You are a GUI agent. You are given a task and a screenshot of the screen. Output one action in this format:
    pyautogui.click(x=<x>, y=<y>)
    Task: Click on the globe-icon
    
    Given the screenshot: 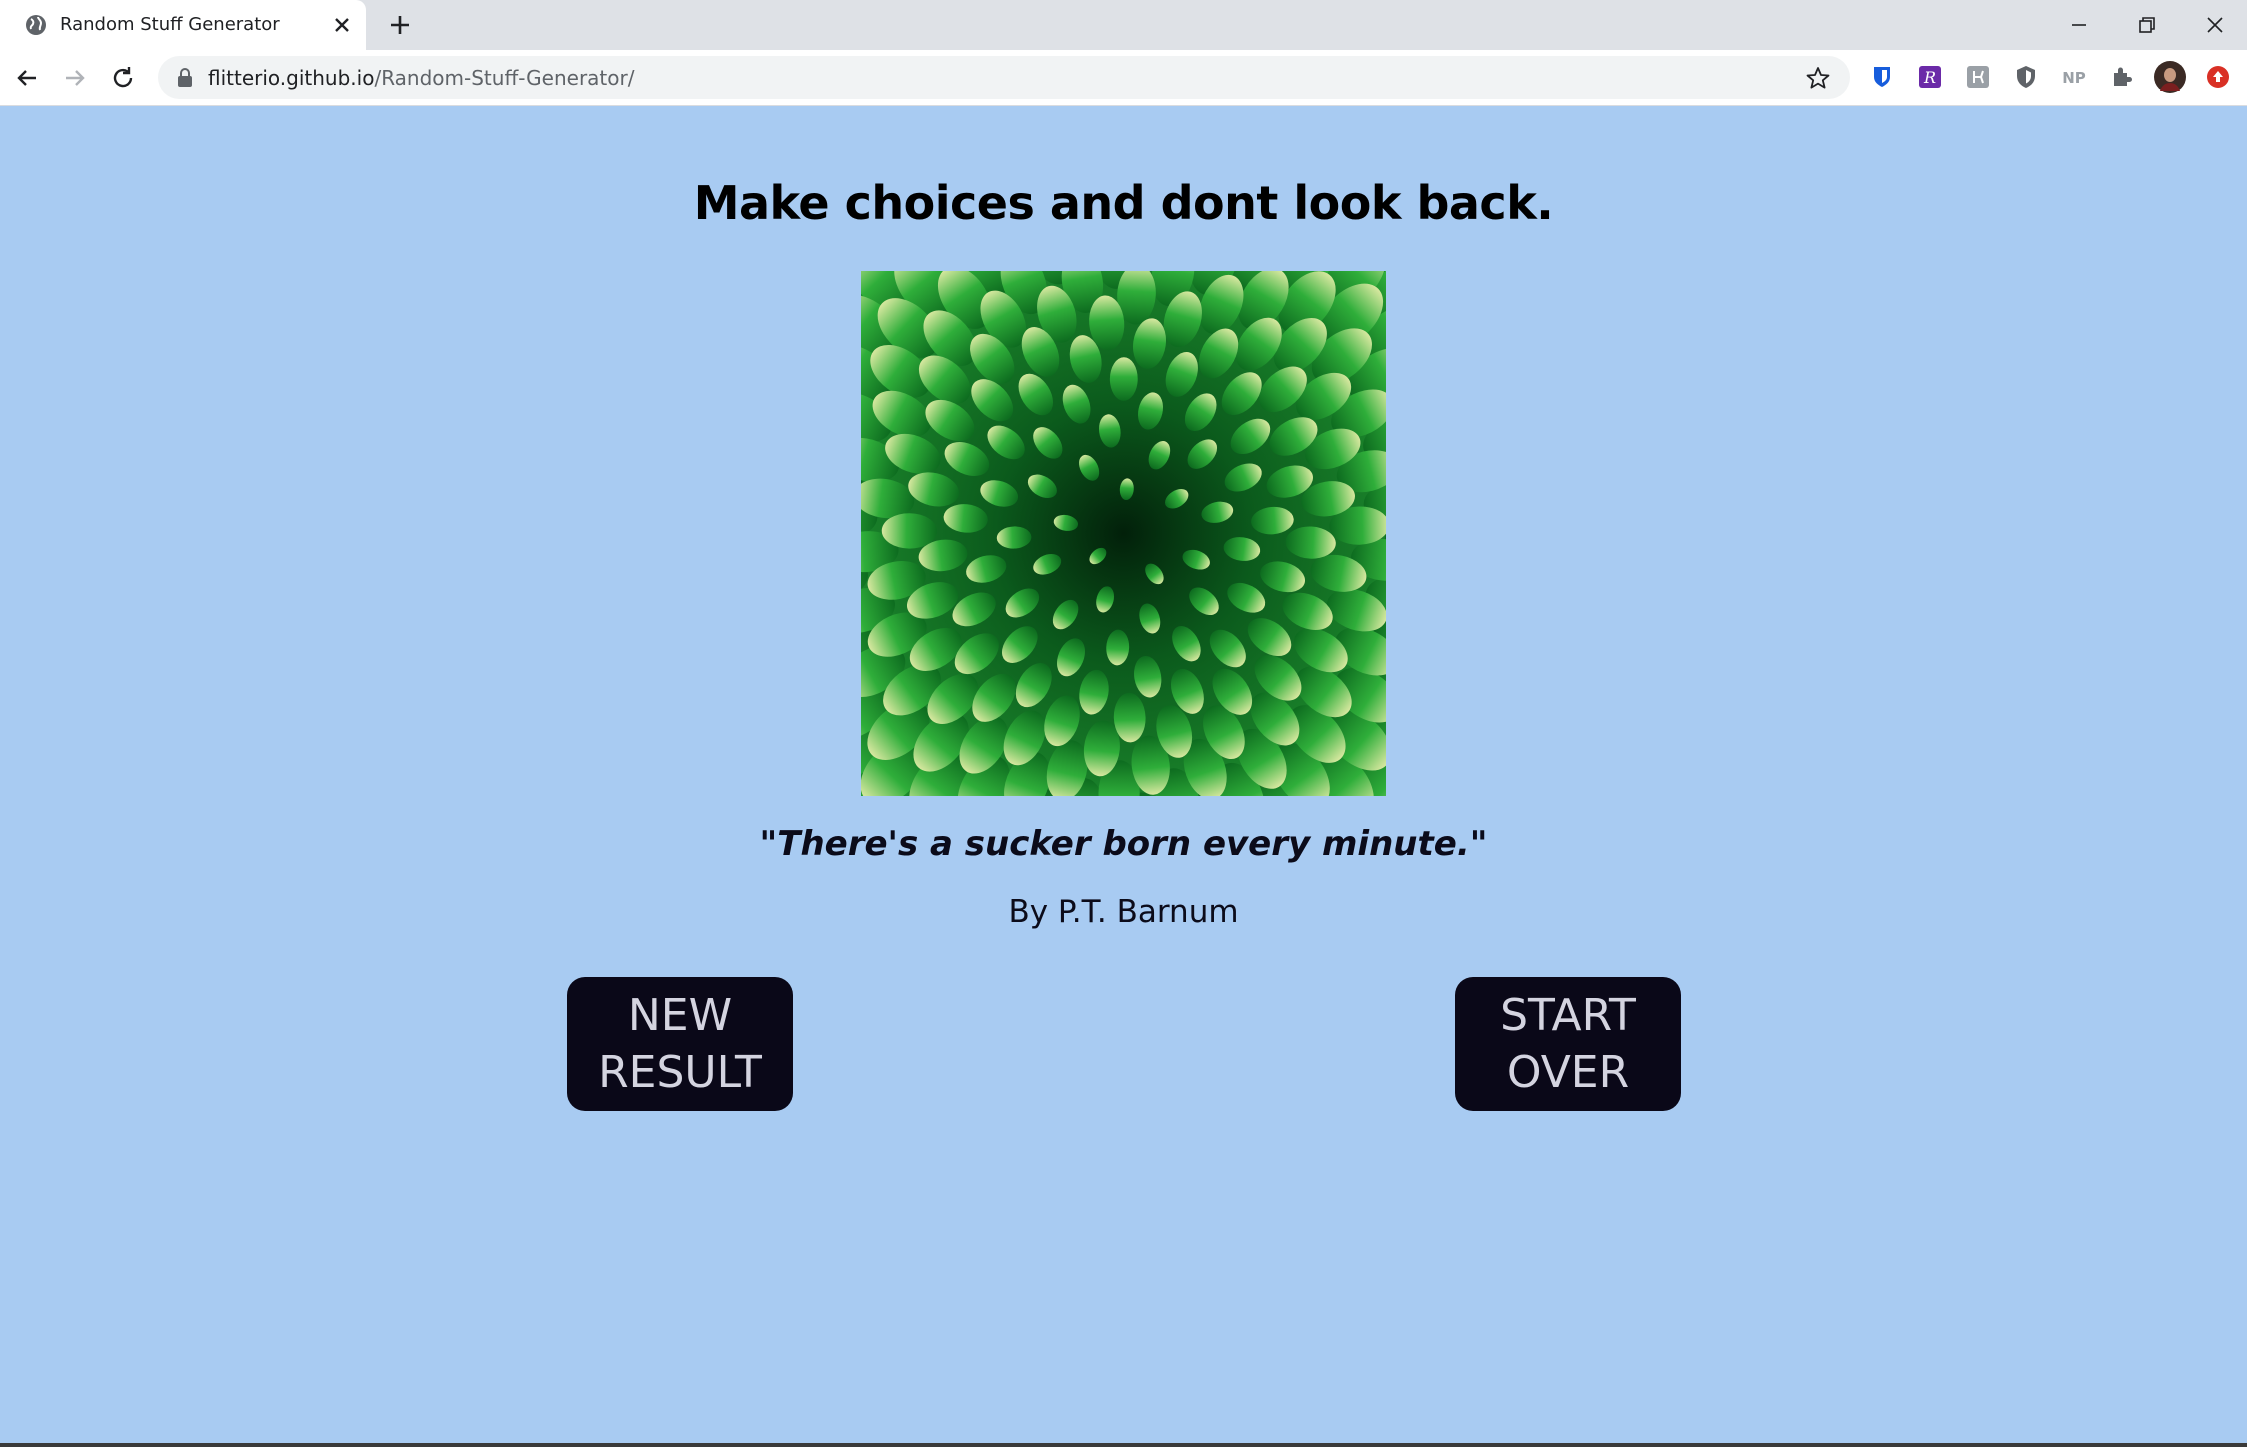 What is the action you would take?
    pyautogui.click(x=36, y=25)
    